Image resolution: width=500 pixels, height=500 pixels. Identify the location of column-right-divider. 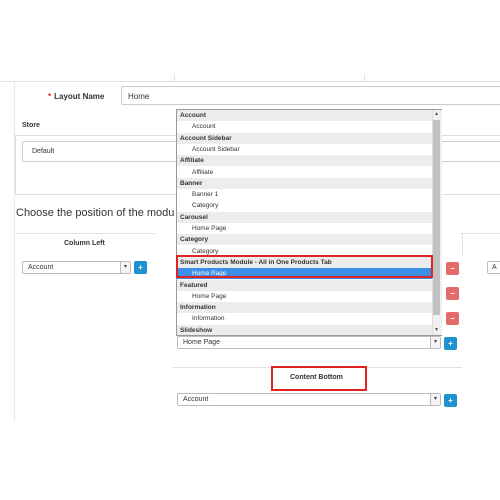
(480, 233).